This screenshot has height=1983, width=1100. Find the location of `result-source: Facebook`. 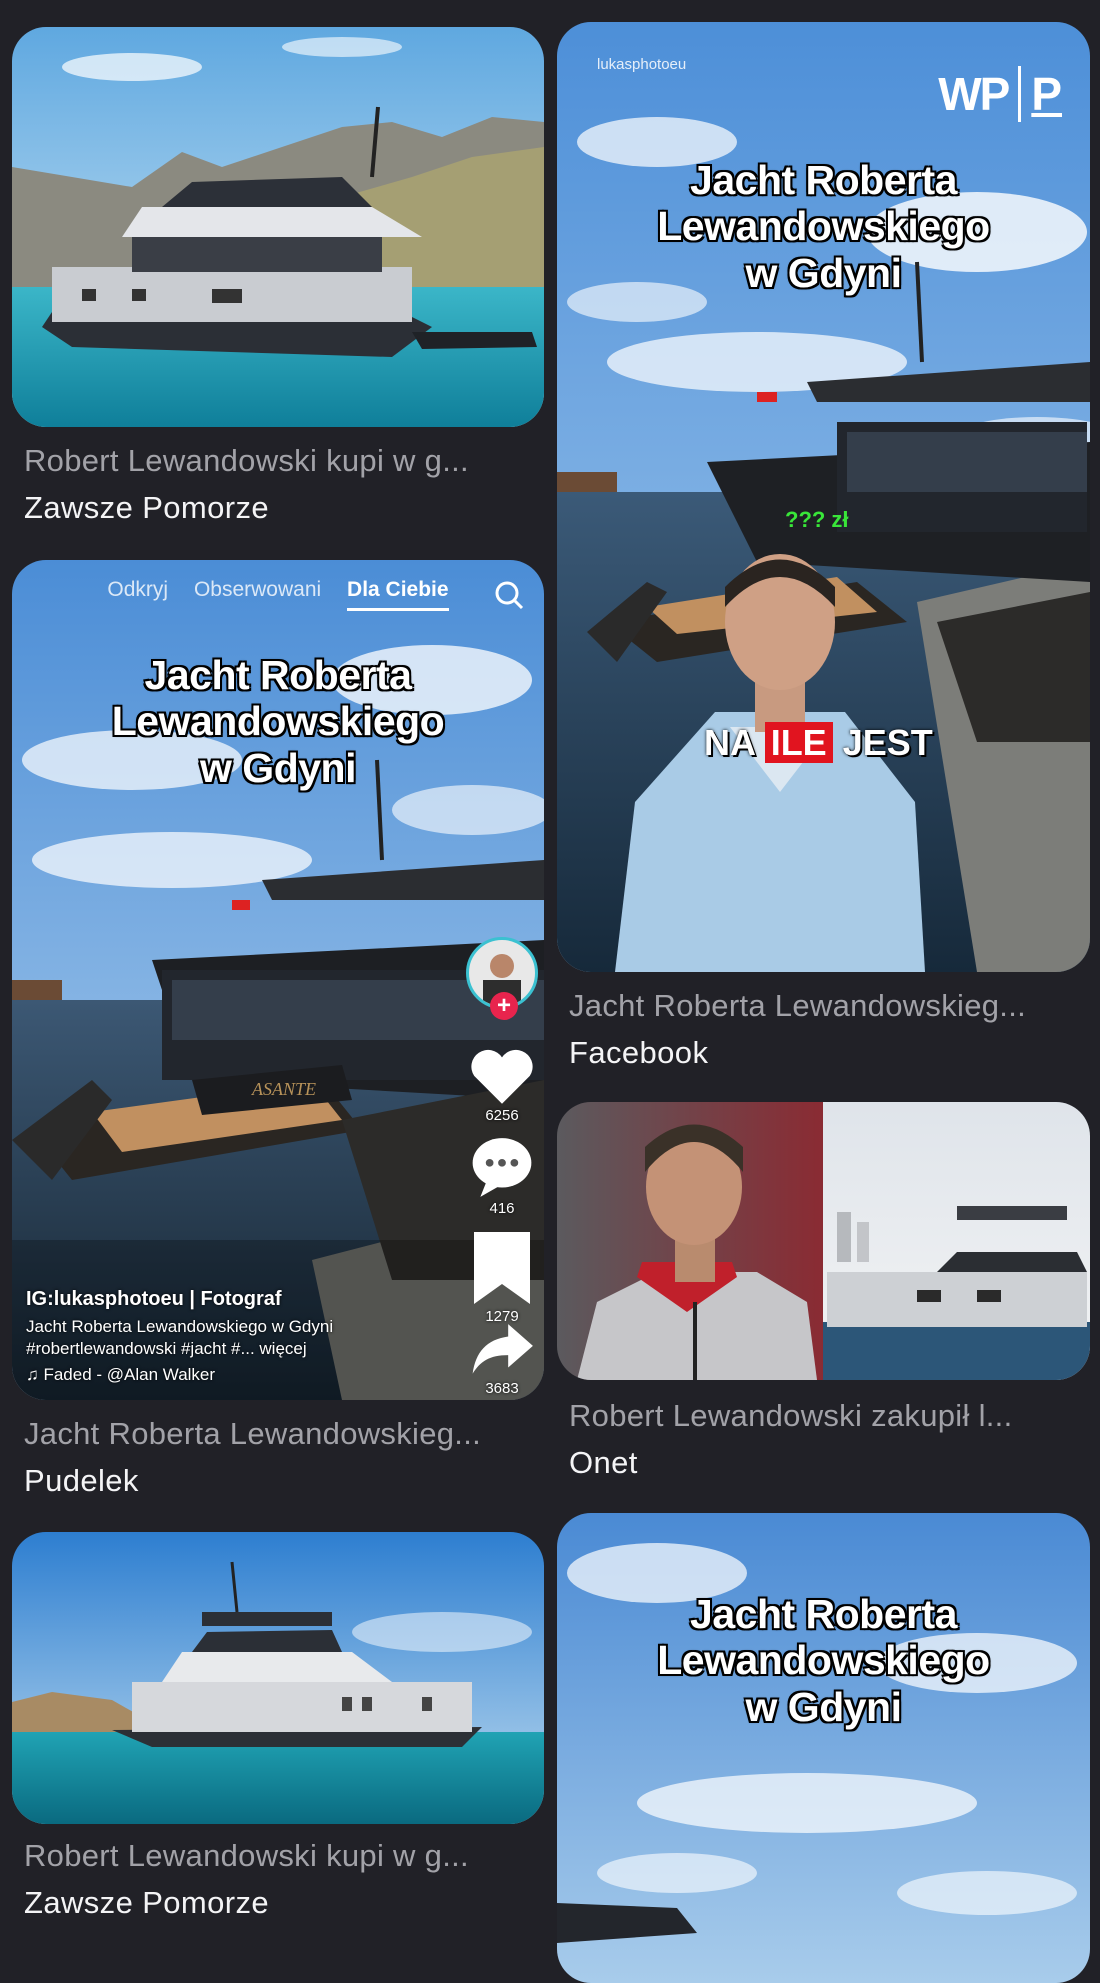

result-source: Facebook is located at coordinates (639, 1052).